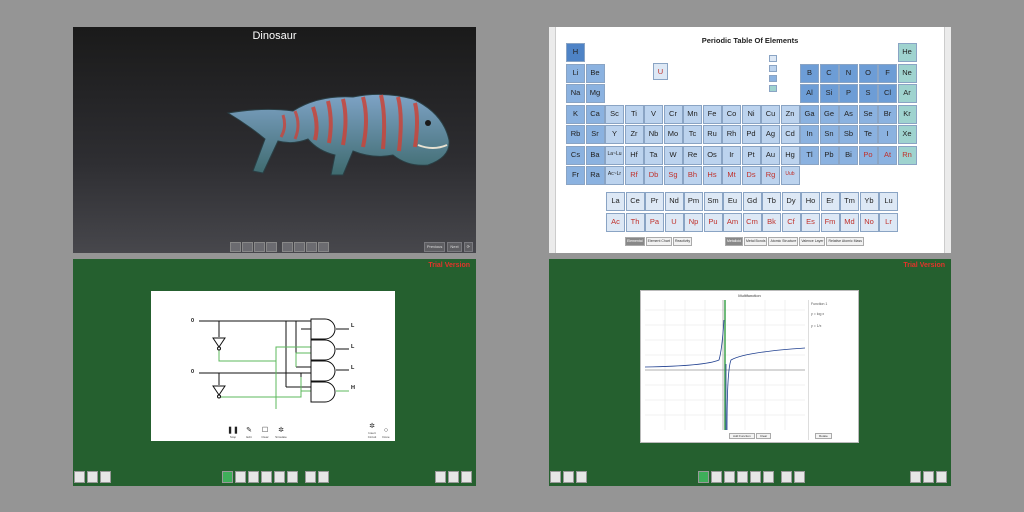  I want to click on element-rb: Rb, so click(575, 134).